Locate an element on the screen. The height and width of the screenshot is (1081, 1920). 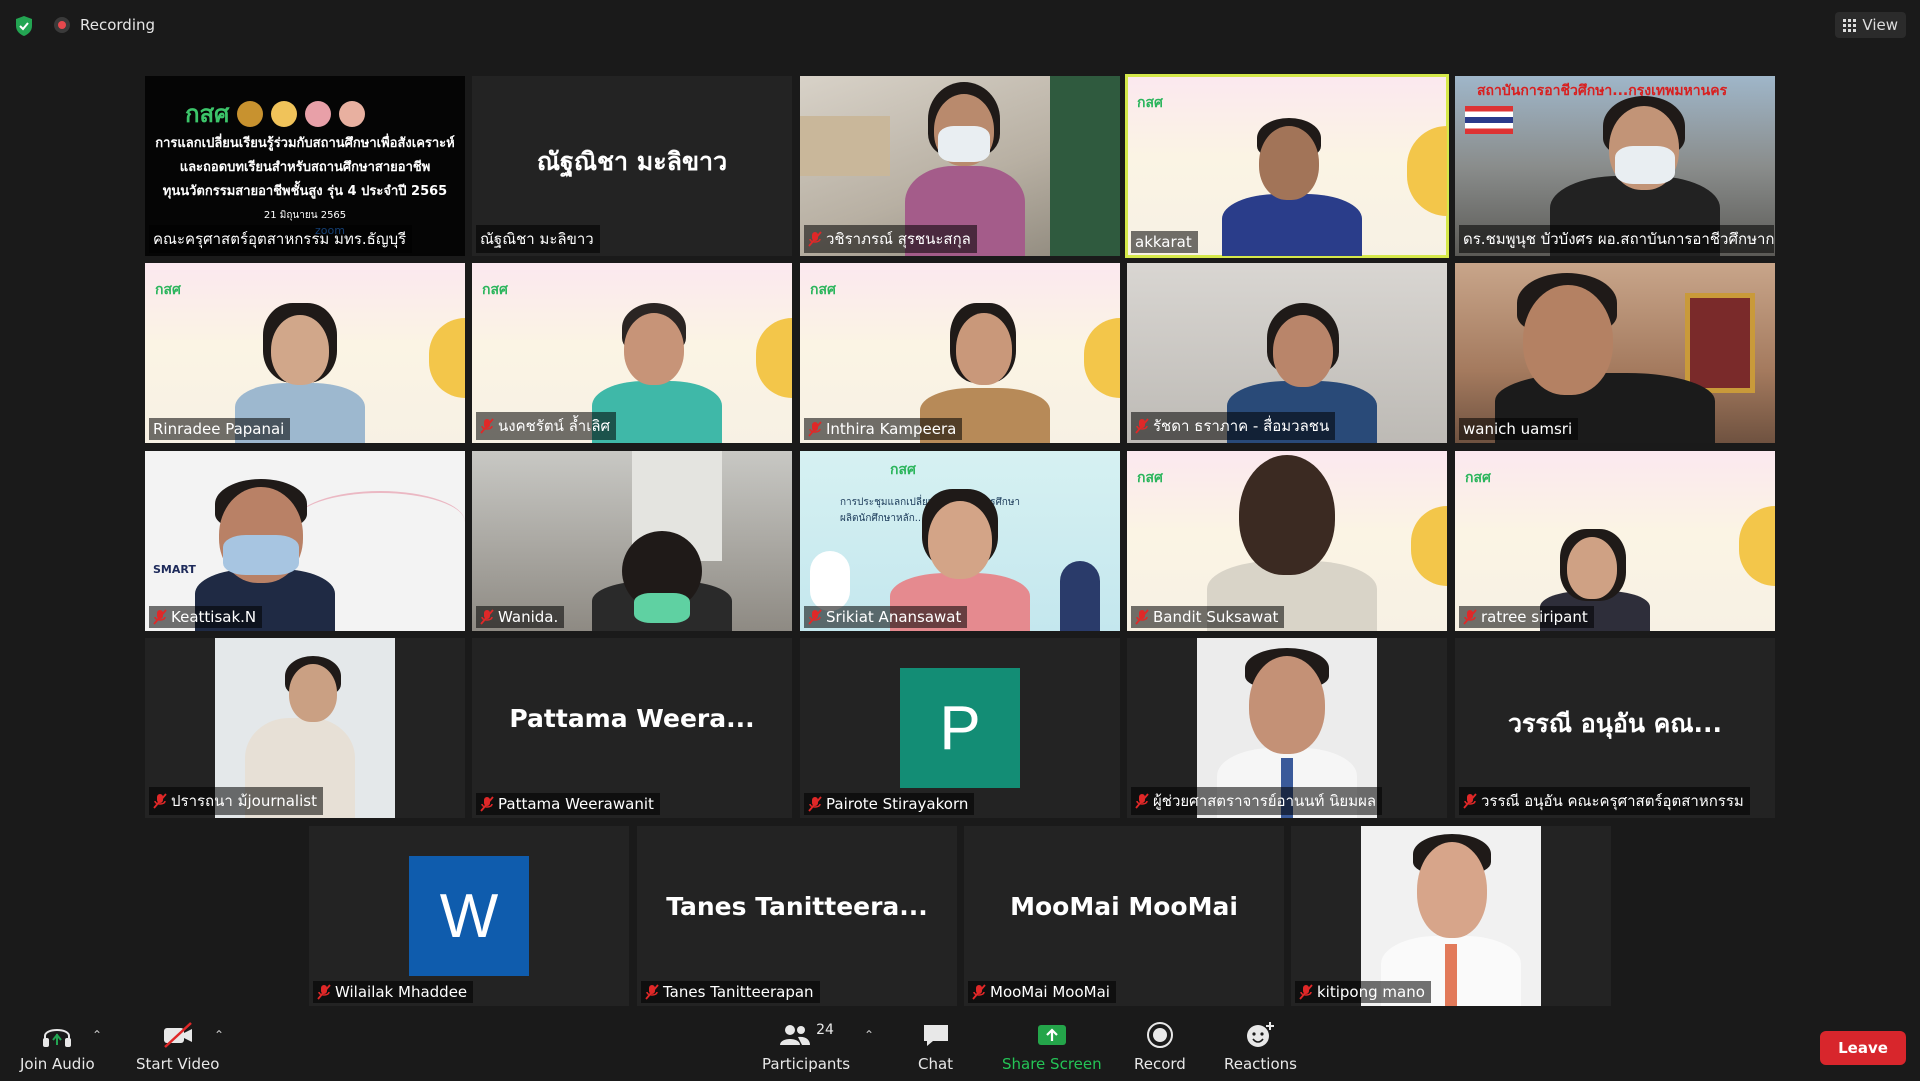
participant-name-tag: Keattisak.N is located at coordinates (206, 617).